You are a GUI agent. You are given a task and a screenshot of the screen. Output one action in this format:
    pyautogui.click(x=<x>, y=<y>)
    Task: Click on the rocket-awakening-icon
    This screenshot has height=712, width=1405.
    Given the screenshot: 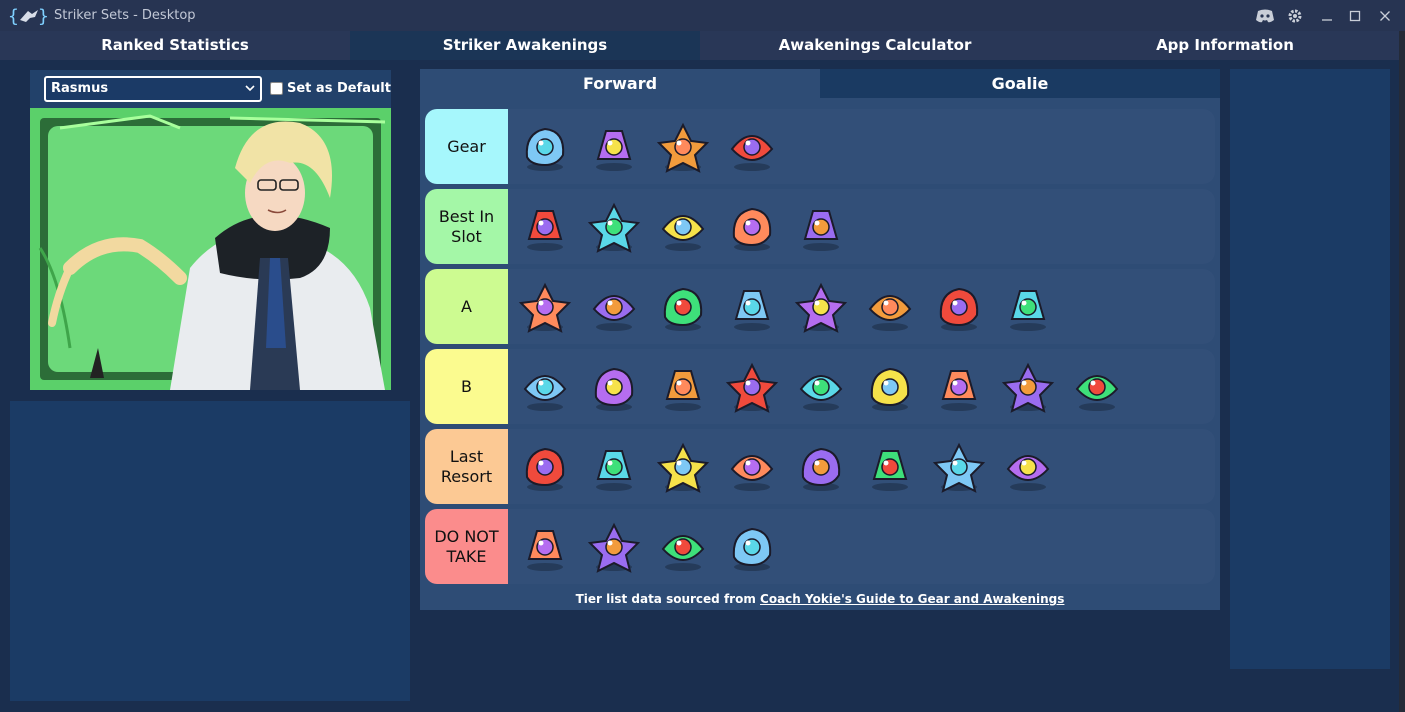 What is the action you would take?
    pyautogui.click(x=821, y=307)
    